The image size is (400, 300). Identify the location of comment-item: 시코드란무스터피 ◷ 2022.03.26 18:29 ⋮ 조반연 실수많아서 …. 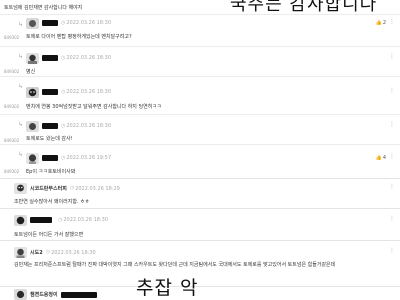
(200, 193).